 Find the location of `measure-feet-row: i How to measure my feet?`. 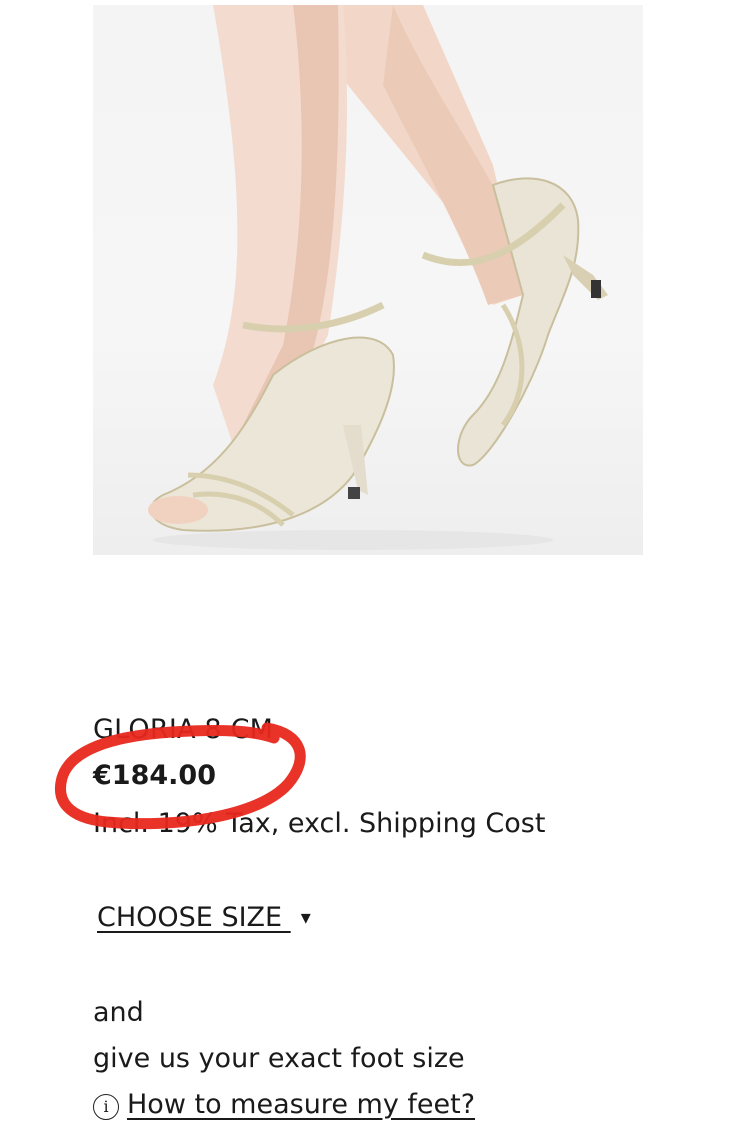

measure-feet-row: i How to measure my feet? is located at coordinates (284, 1105).